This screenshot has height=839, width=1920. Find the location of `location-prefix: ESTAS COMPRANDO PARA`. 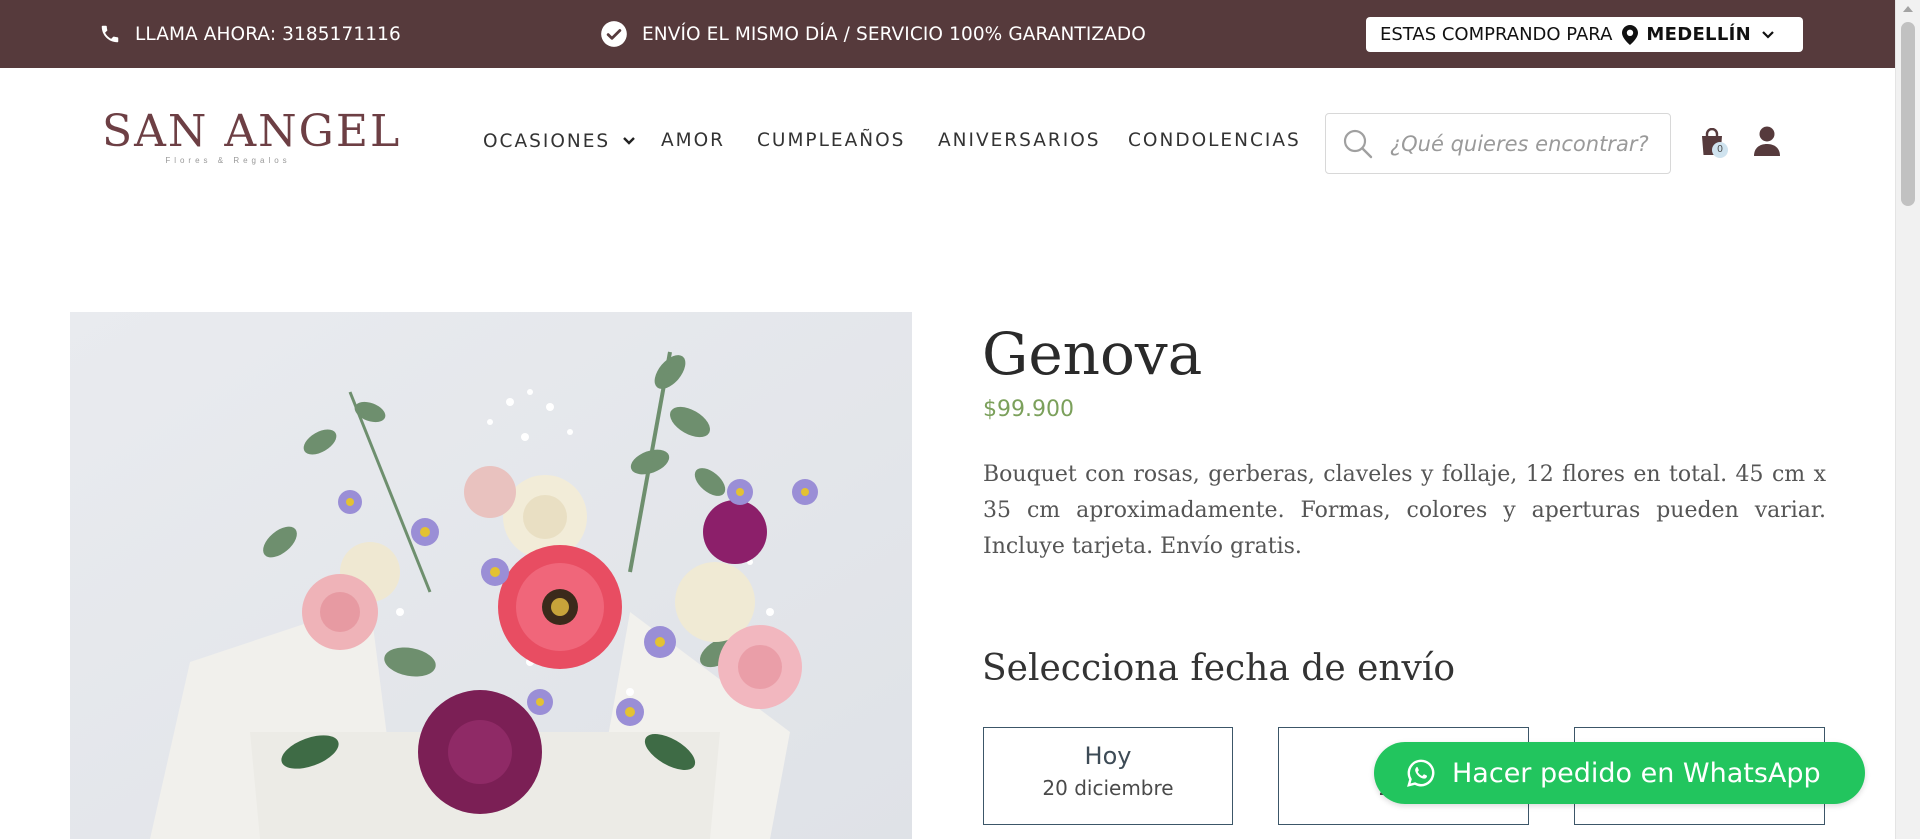

location-prefix: ESTAS COMPRANDO PARA is located at coordinates (1496, 34).